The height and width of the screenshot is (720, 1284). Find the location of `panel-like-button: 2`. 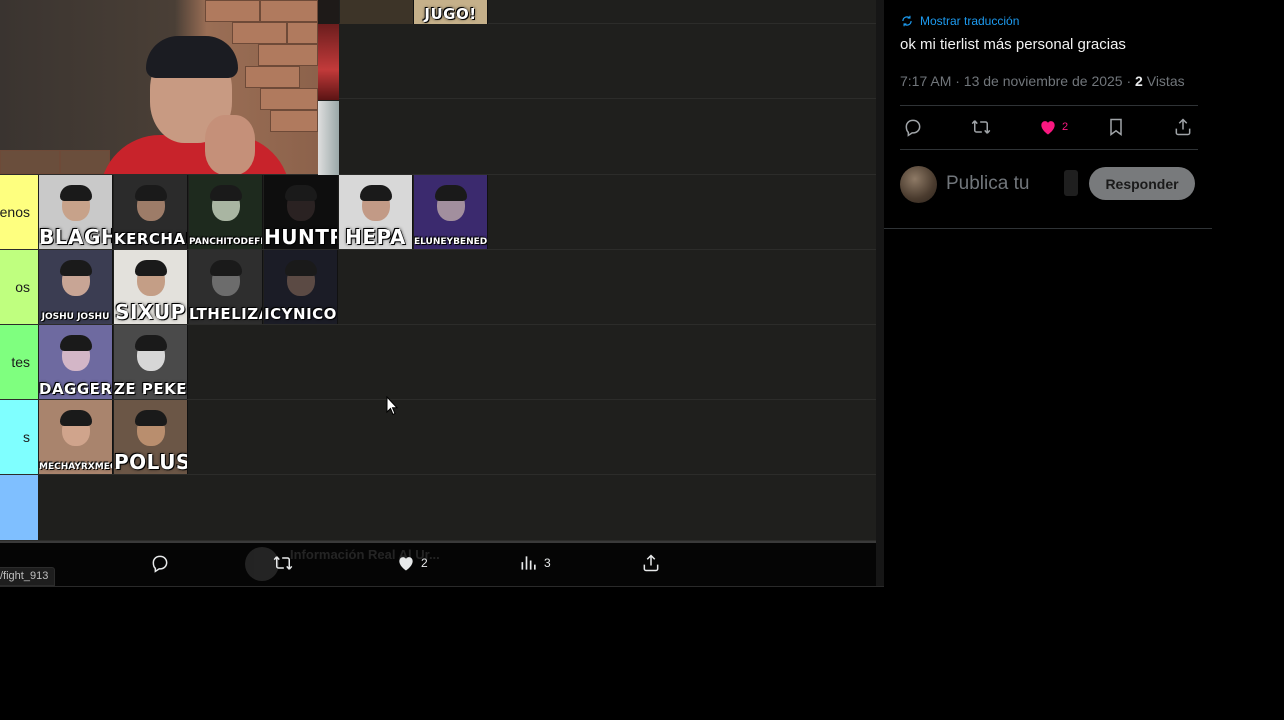

panel-like-button: 2 is located at coordinates (1053, 127).